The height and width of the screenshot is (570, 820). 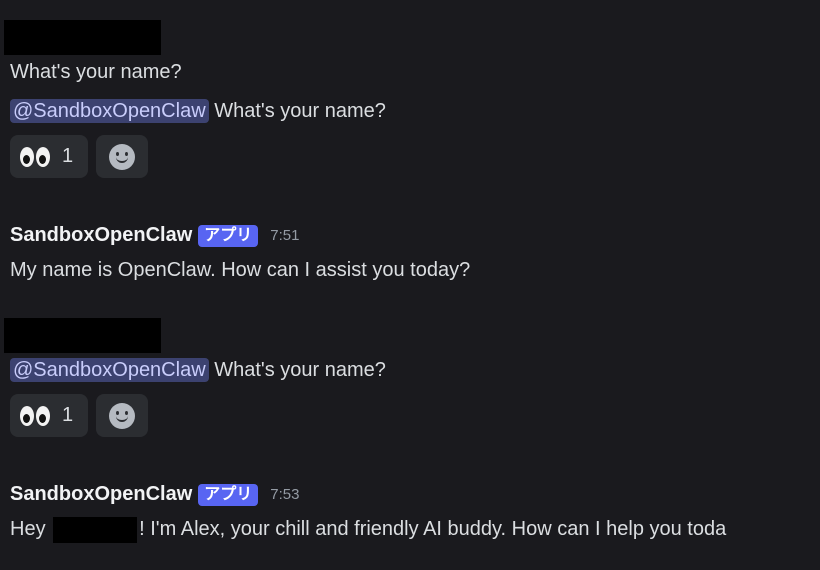 What do you see at coordinates (284, 494) in the screenshot?
I see `timestamp: 7:53` at bounding box center [284, 494].